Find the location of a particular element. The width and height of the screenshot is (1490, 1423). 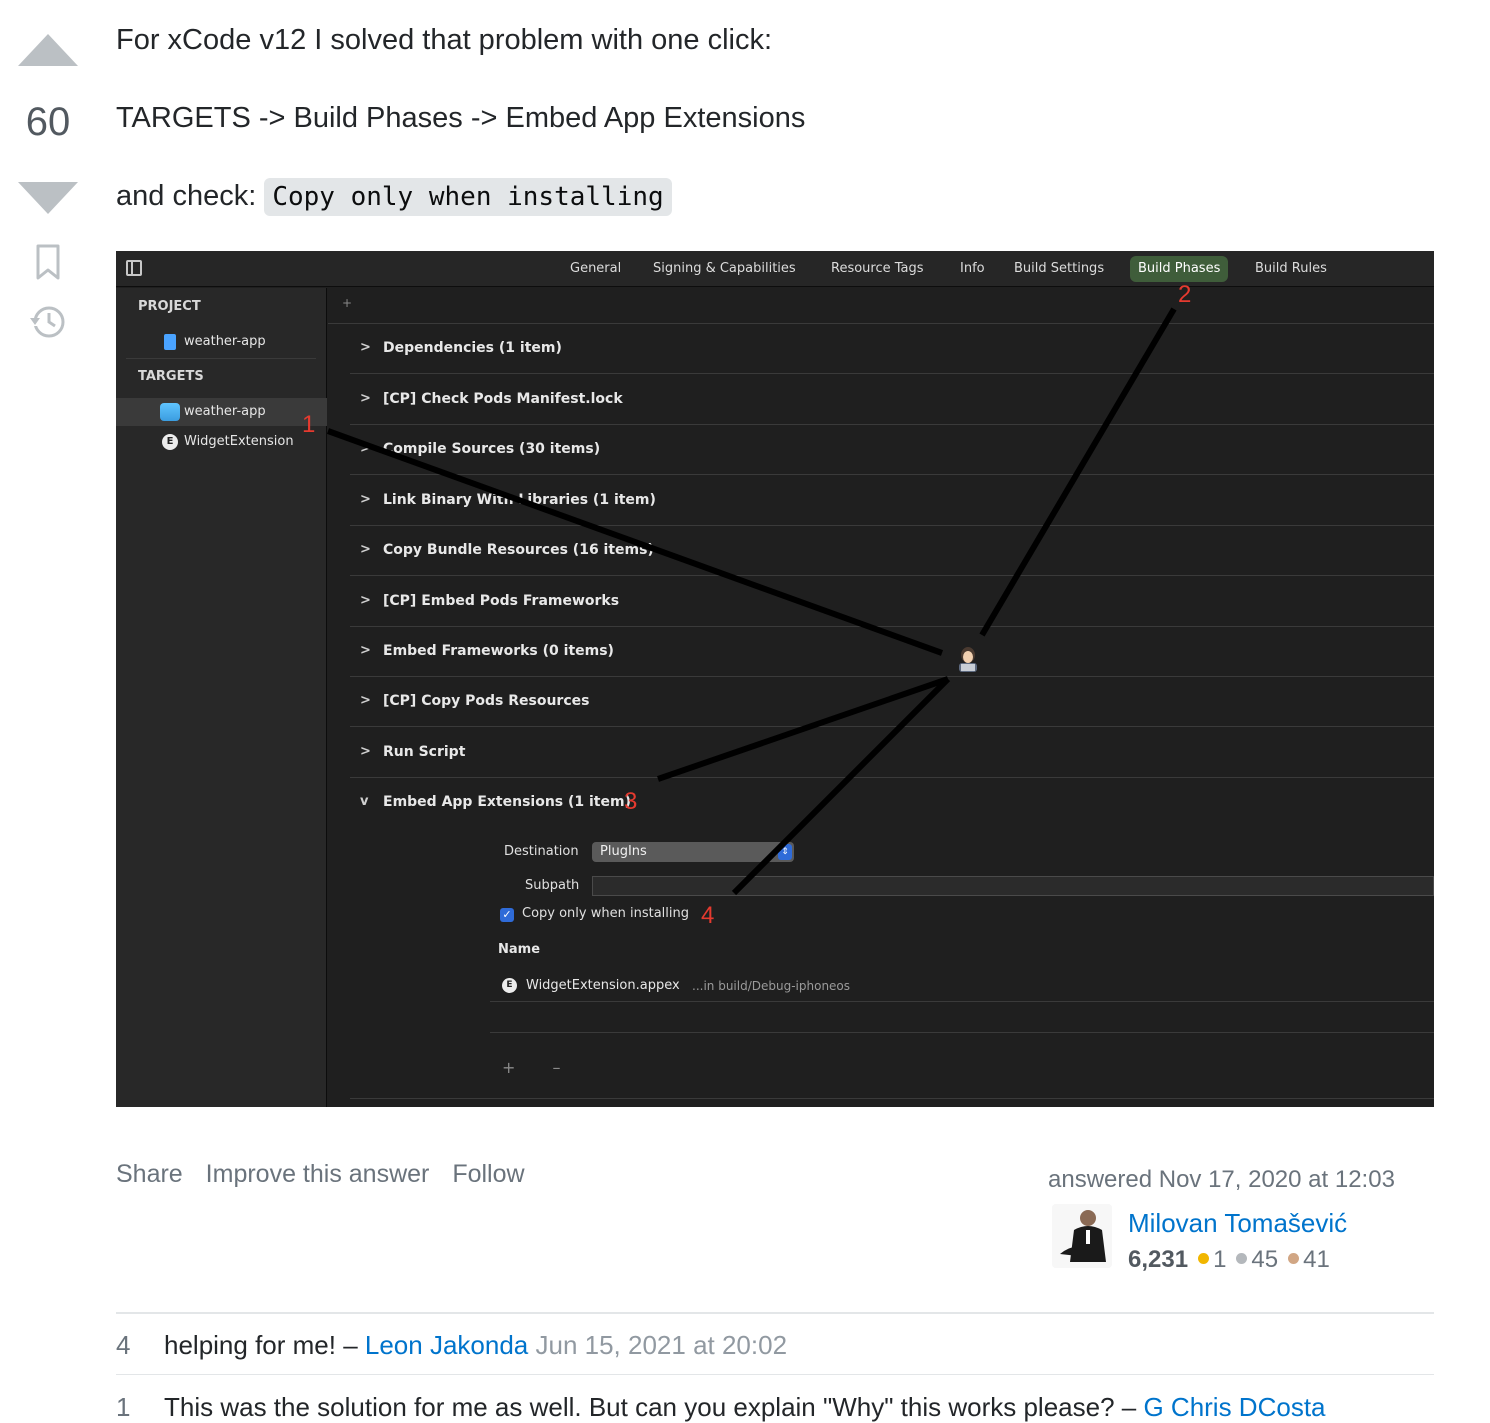

avatar is located at coordinates (1082, 1236).